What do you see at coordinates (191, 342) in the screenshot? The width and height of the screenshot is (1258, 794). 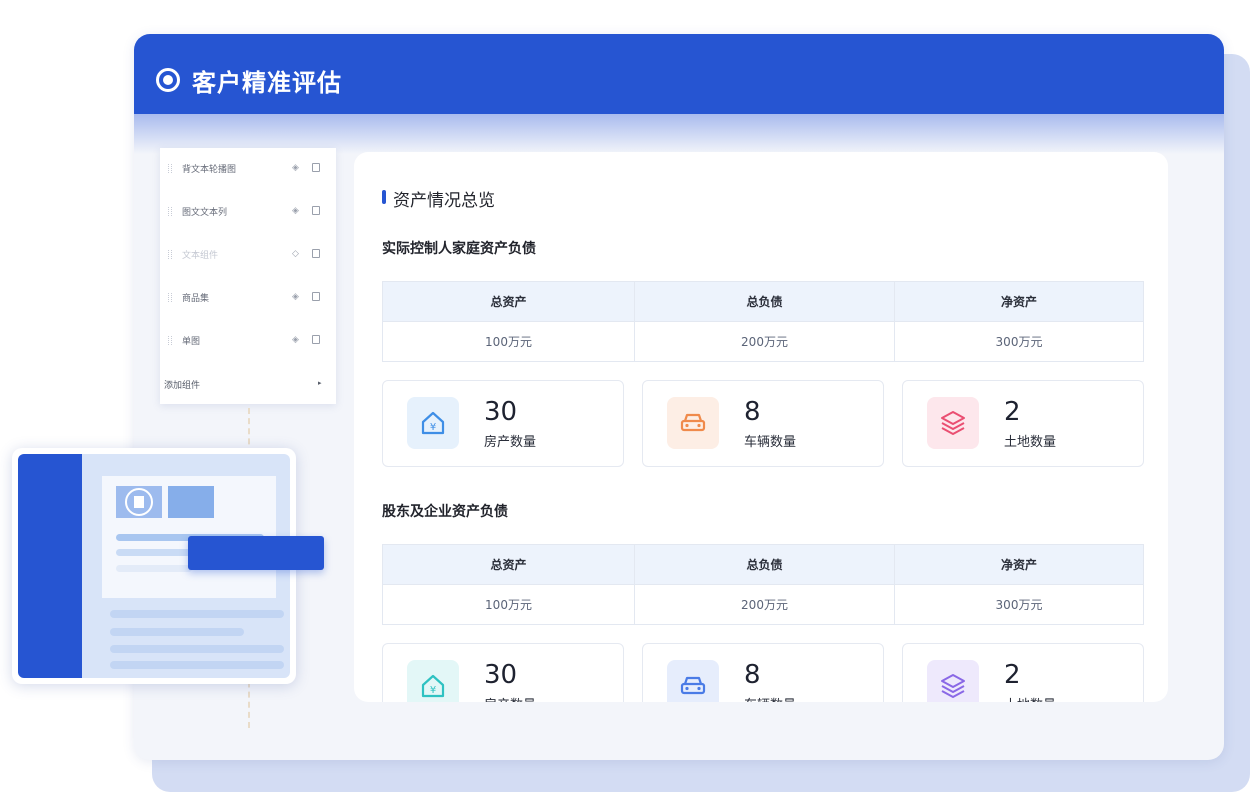 I see `component-label: 单图` at bounding box center [191, 342].